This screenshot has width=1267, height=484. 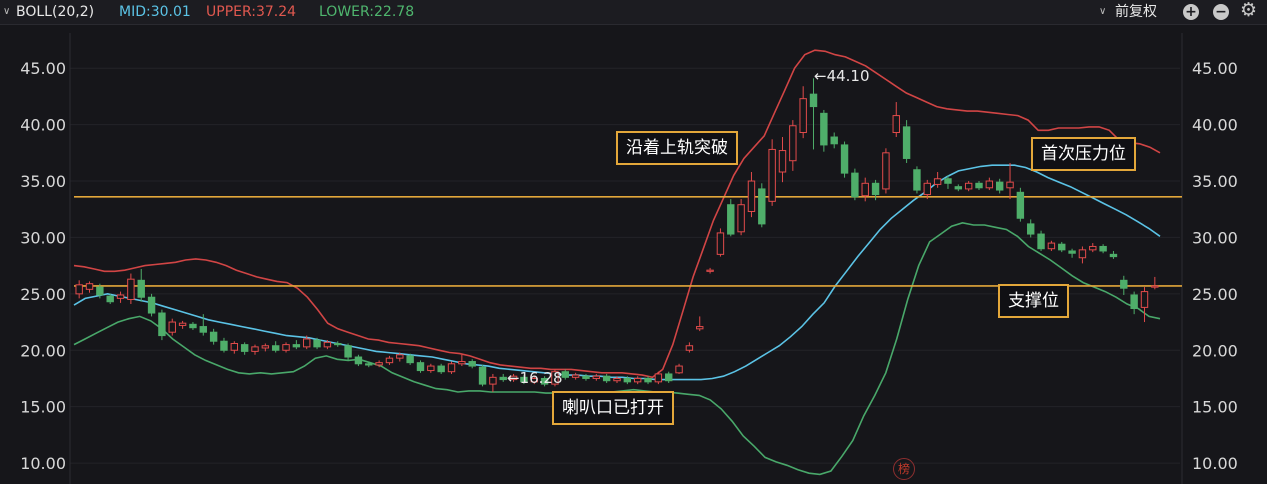 What do you see at coordinates (43, 463) in the screenshot?
I see `y-tick-label-left: 10.00` at bounding box center [43, 463].